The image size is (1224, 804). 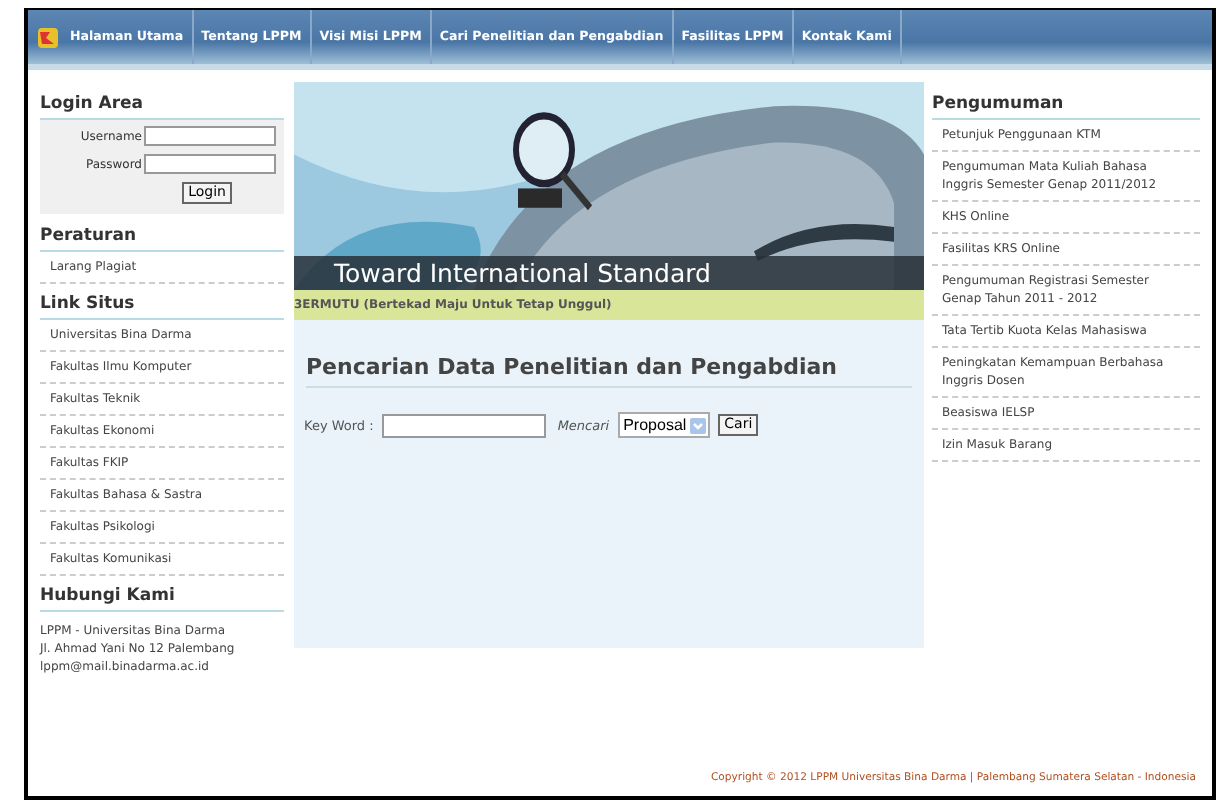 I want to click on keyword-field, so click(x=463, y=425).